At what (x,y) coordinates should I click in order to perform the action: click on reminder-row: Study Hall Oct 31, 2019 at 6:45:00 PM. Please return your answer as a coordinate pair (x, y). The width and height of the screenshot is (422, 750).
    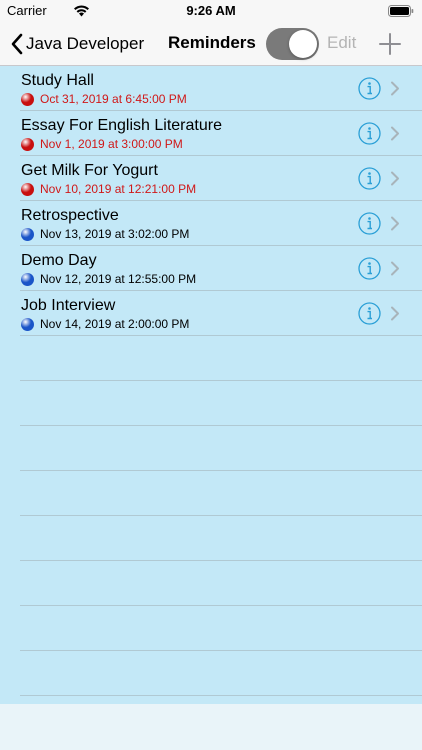
    Looking at the image, I should click on (211, 88).